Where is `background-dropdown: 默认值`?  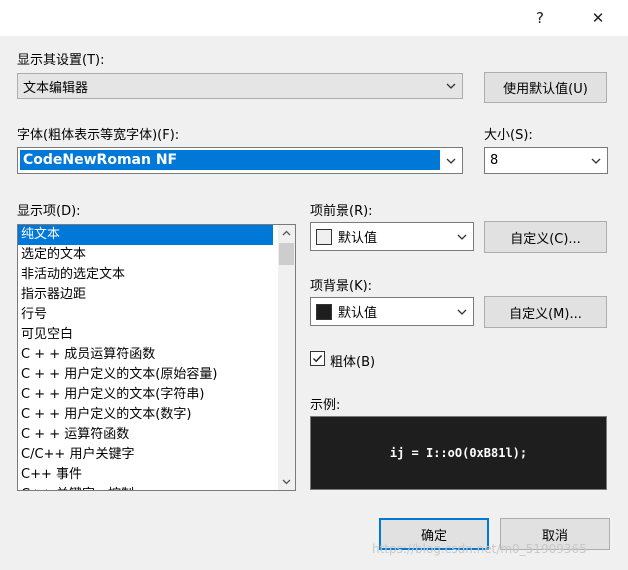
background-dropdown: 默认值 is located at coordinates (392, 311).